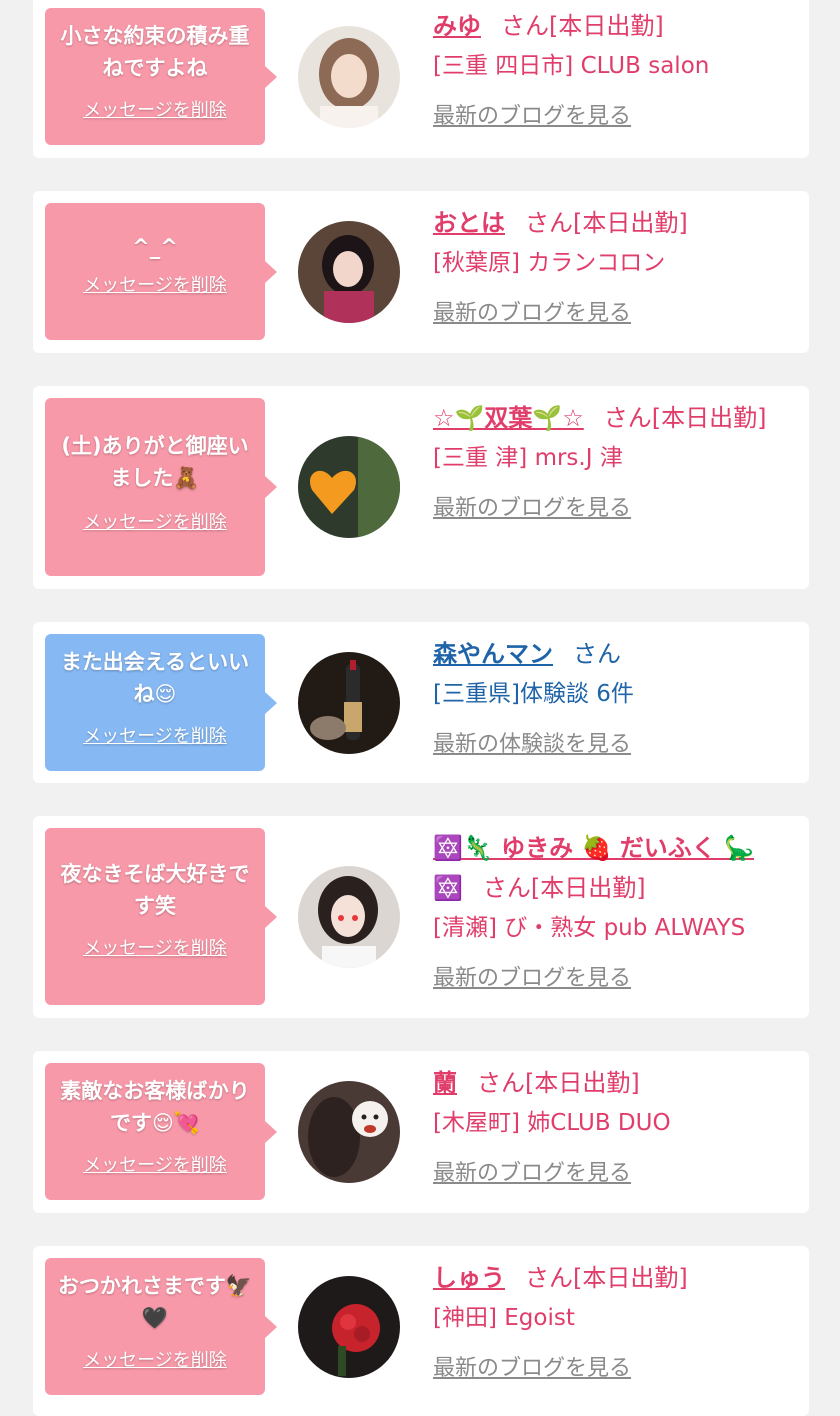 The height and width of the screenshot is (1416, 840). I want to click on message-bubble: 夜なきそば大好きです笑 メッセージを削除, so click(161, 916).